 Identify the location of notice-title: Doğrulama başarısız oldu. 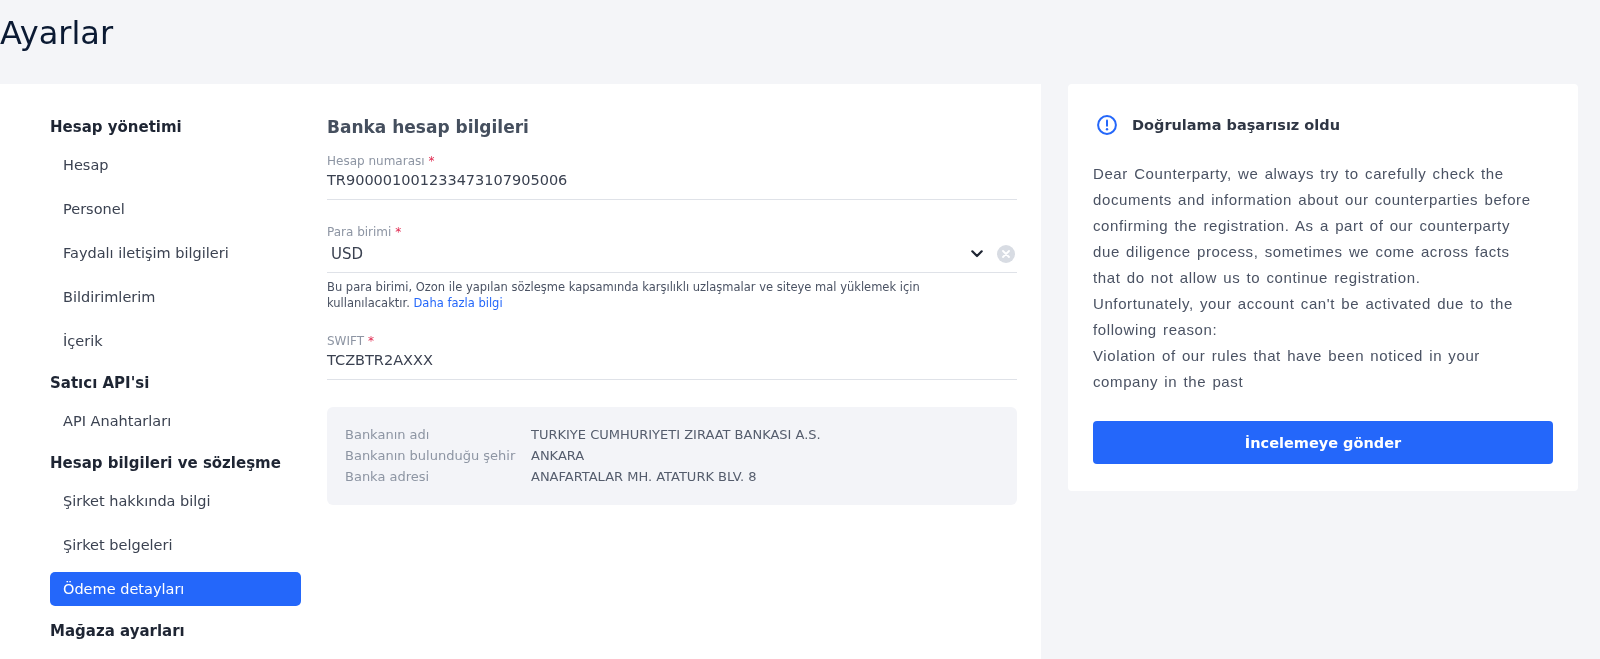
(1236, 125).